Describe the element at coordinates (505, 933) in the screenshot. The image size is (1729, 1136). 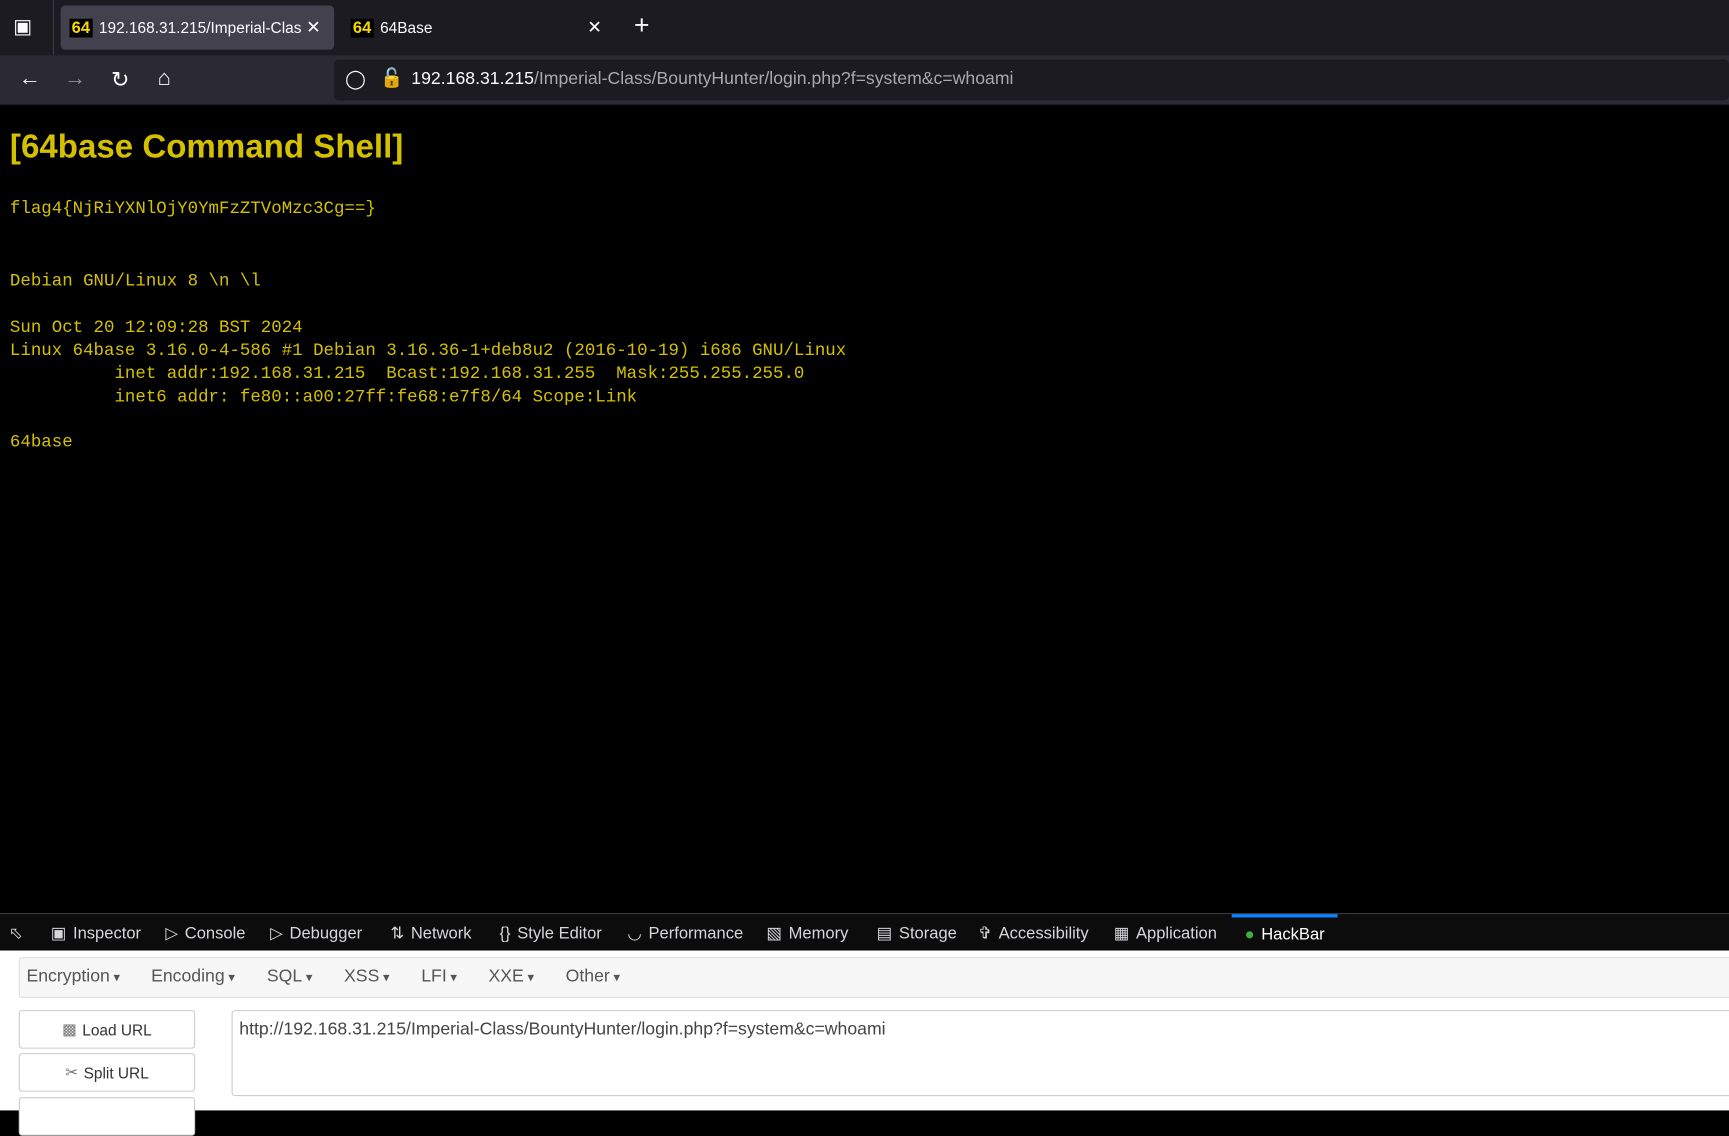
I see `braces-icon: {}` at that location.